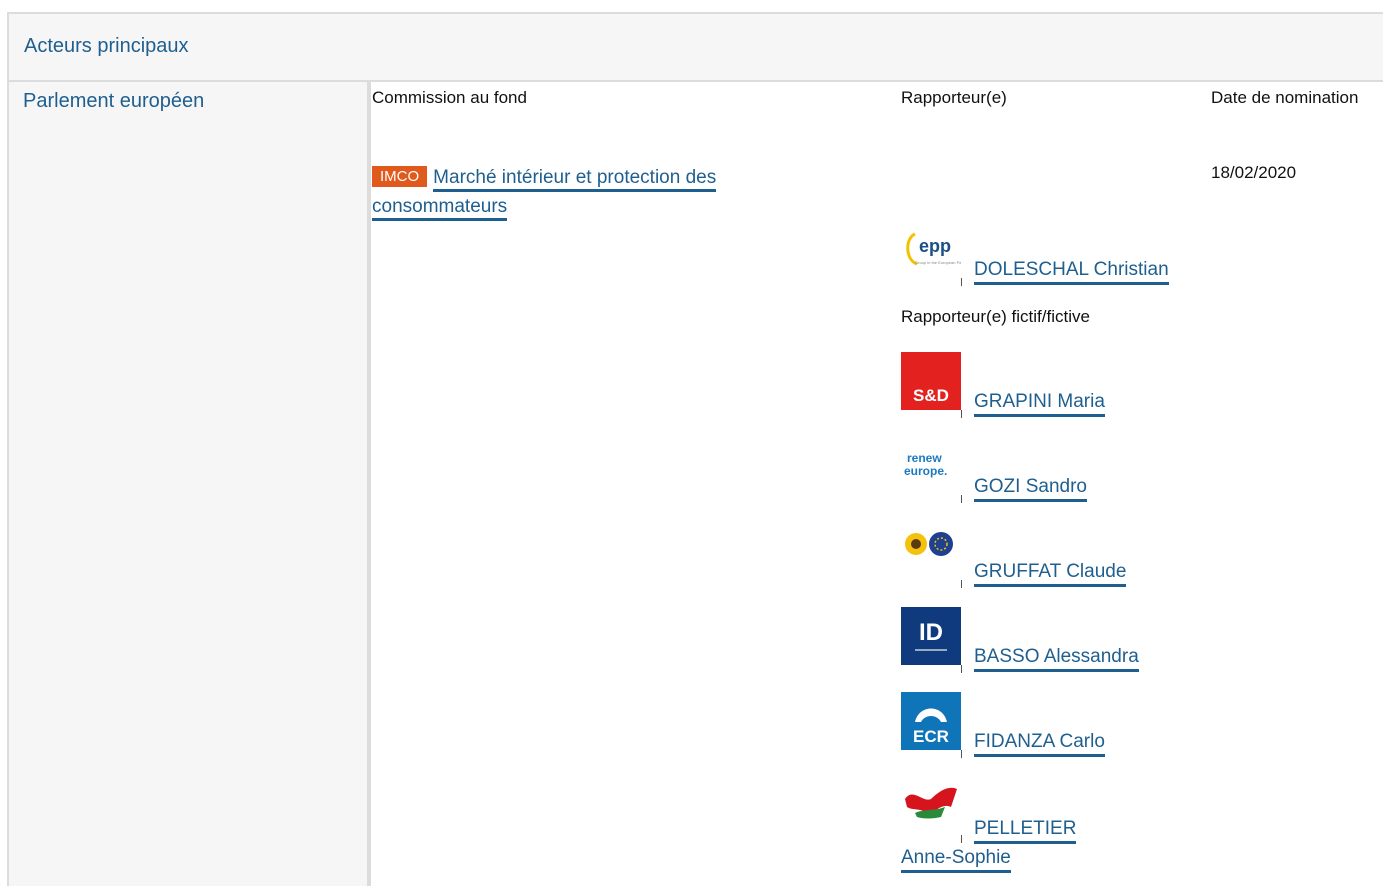  I want to click on committee-badge: IMCO, so click(400, 176).